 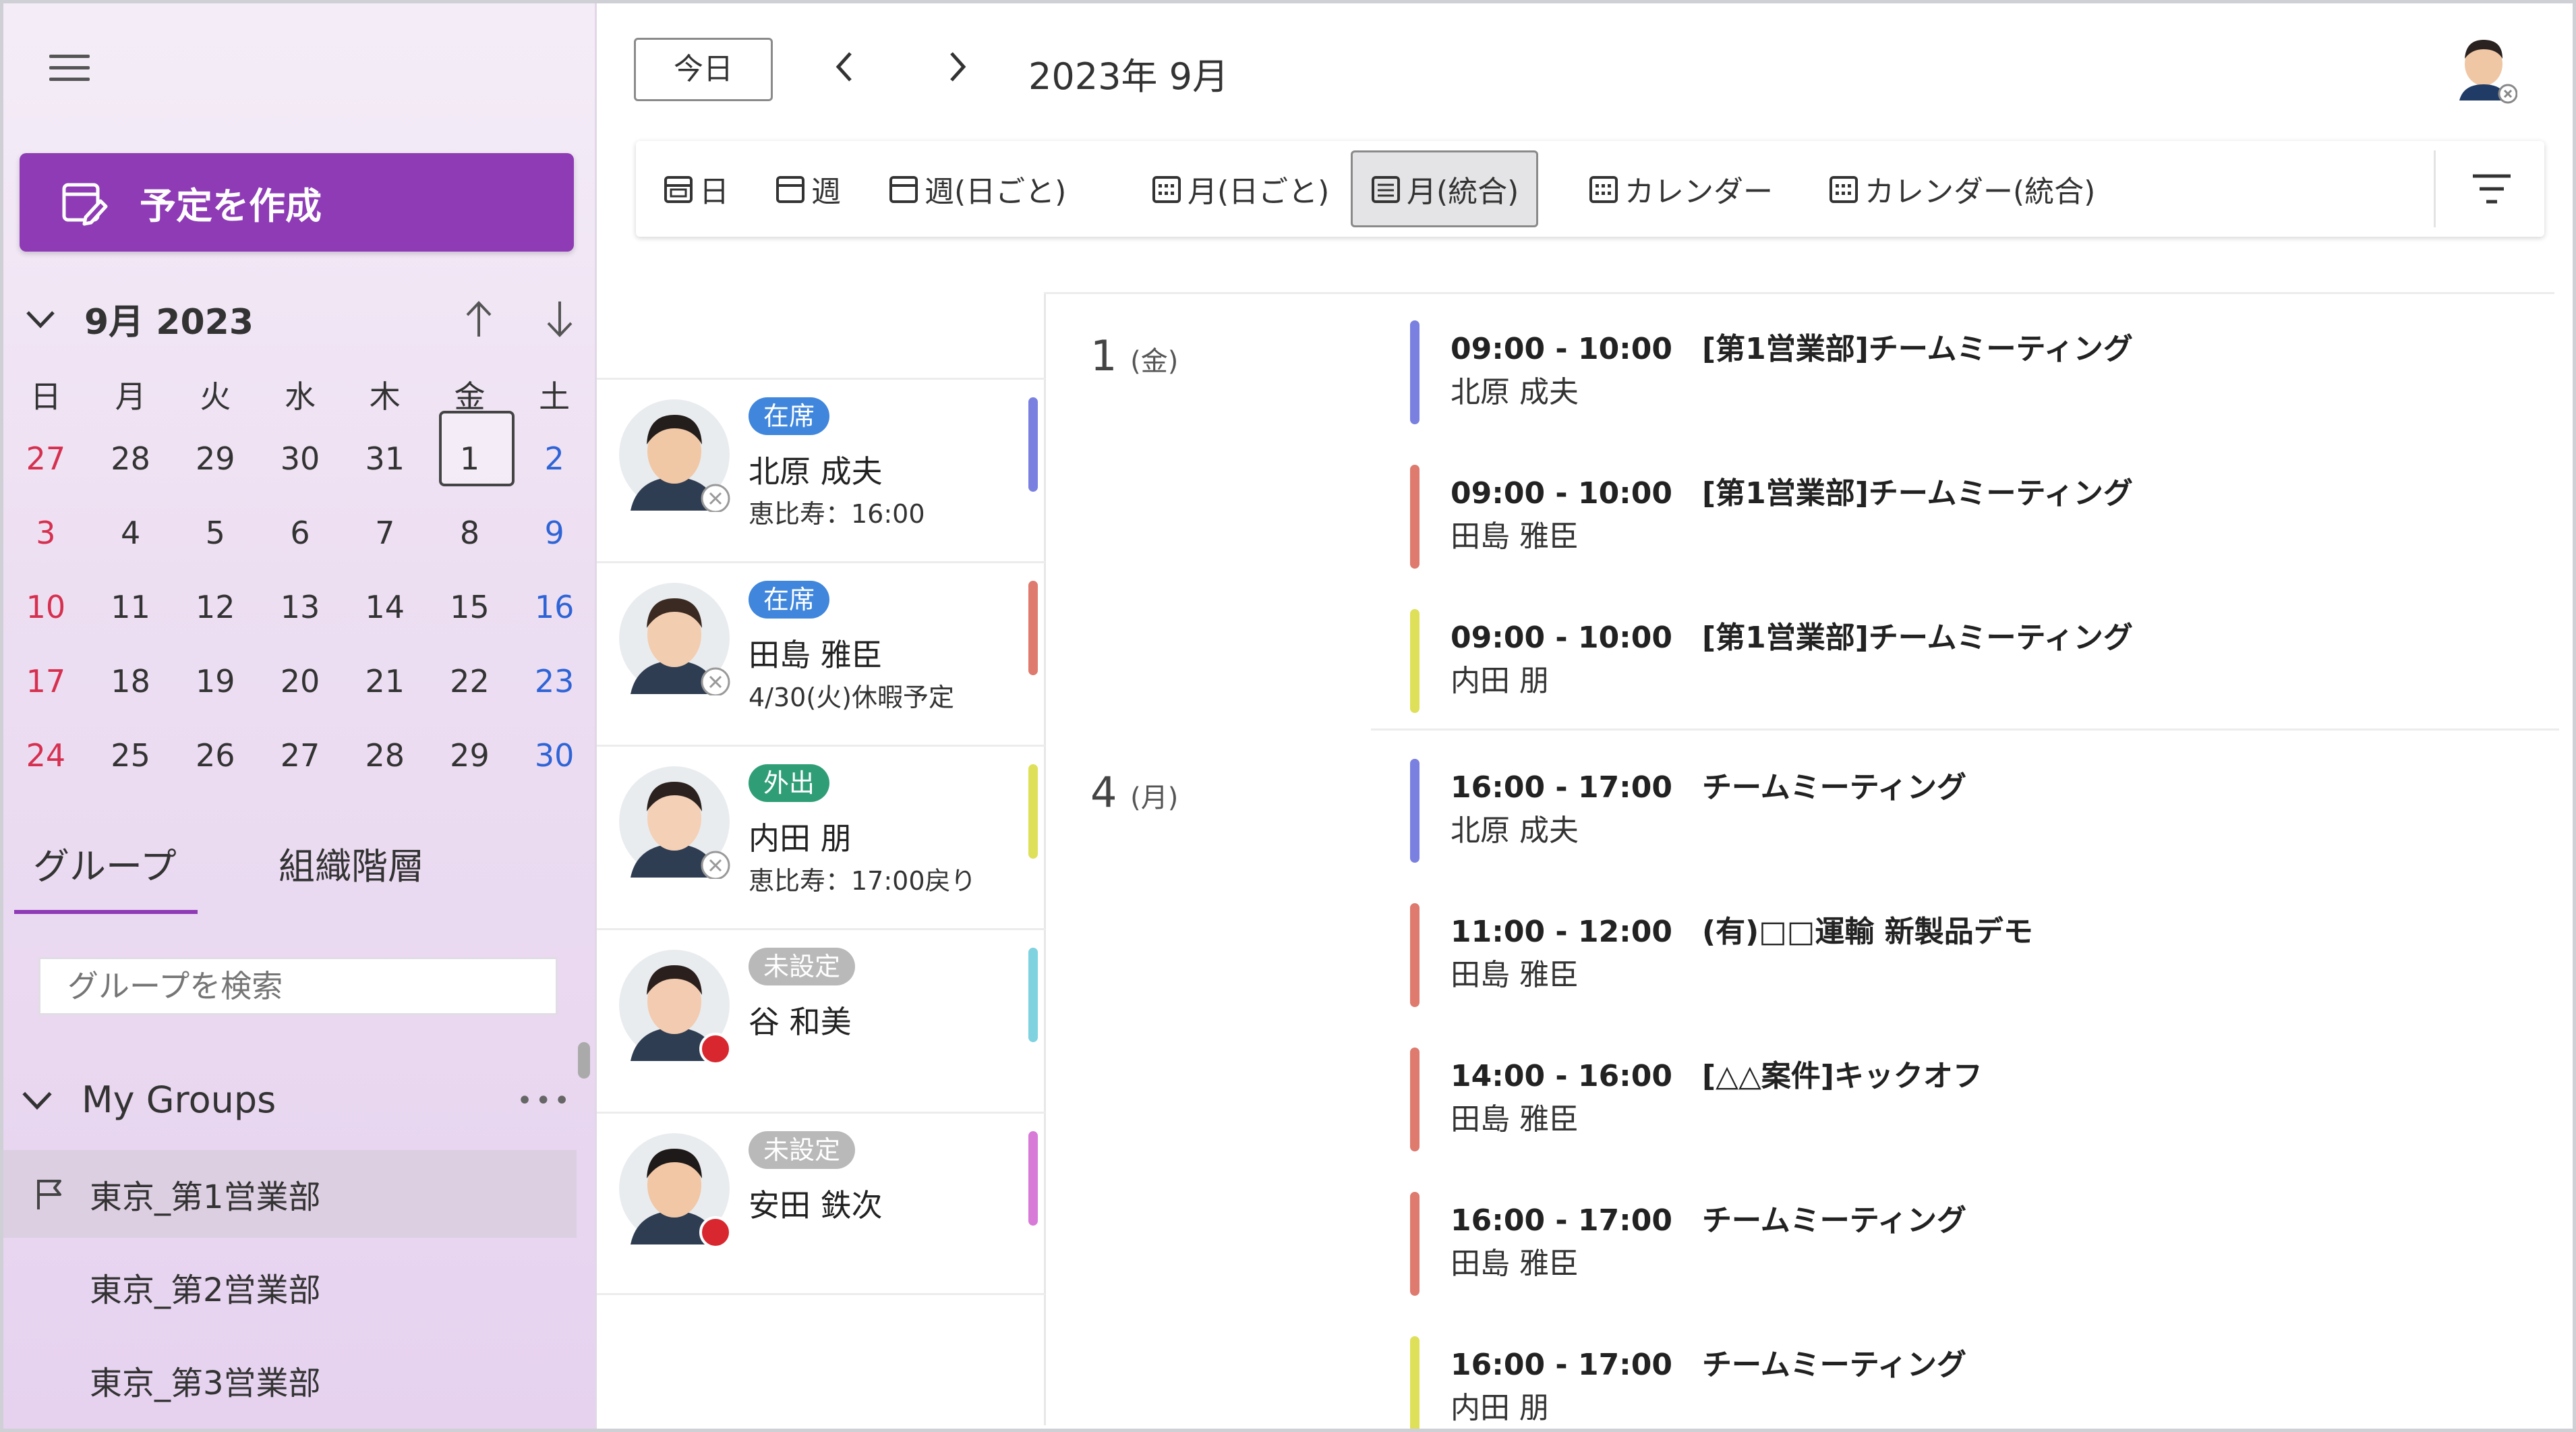 I want to click on mini-calendar-day-label: 1, so click(x=469, y=458).